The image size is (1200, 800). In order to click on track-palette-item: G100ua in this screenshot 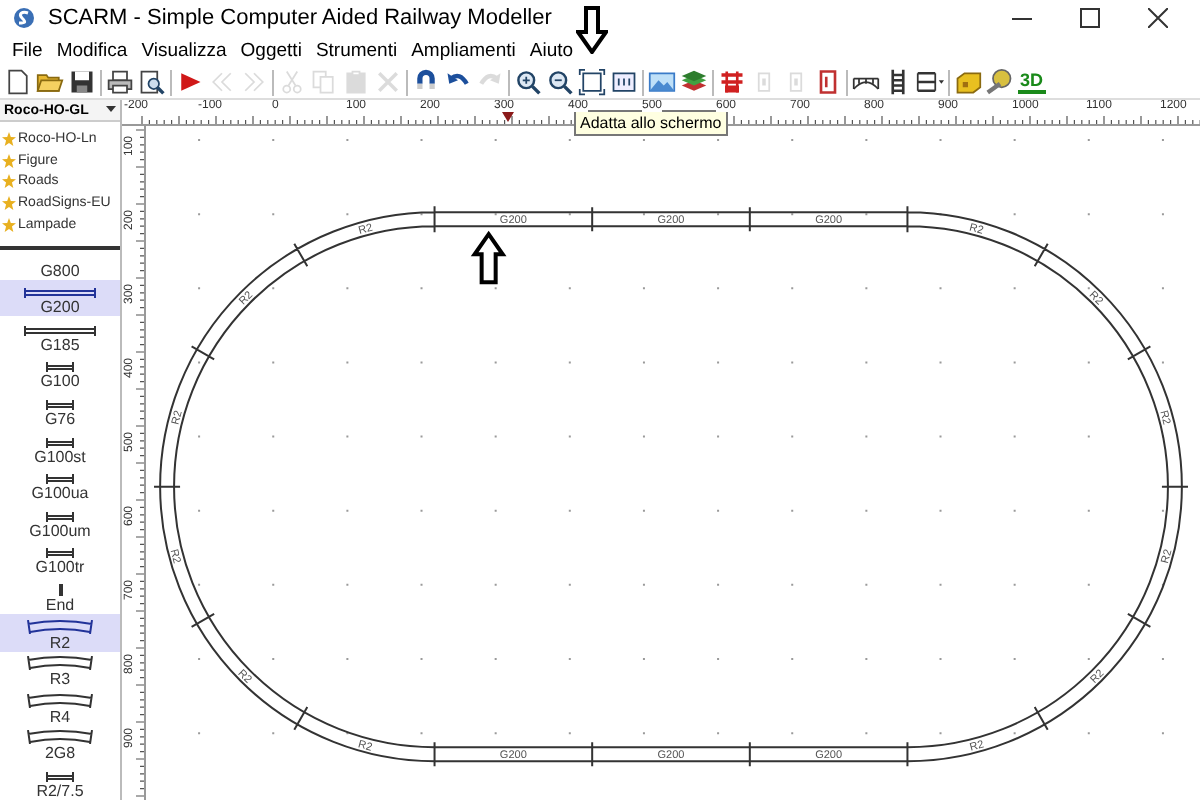, I will do `click(60, 484)`.